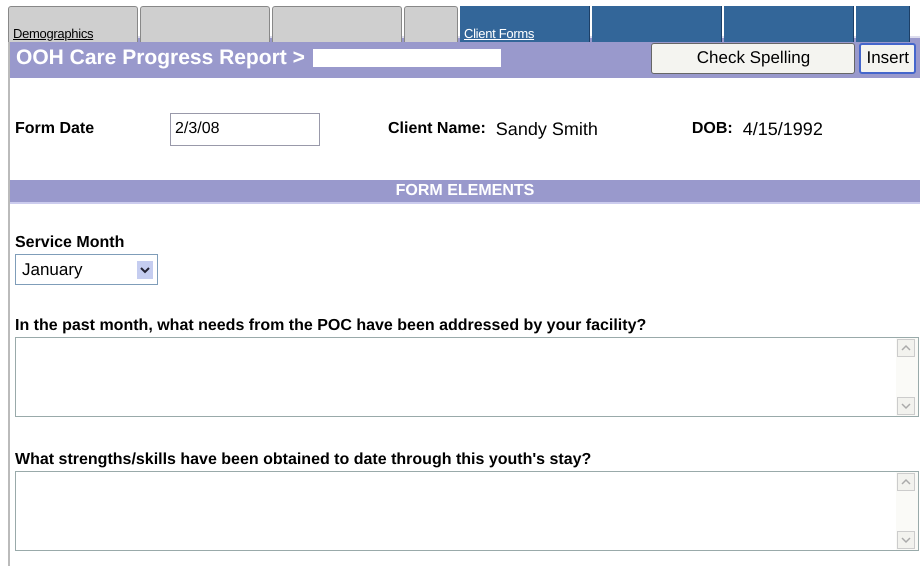 This screenshot has height=568, width=920. I want to click on page-title: OOH Care Progress Report >, so click(160, 58).